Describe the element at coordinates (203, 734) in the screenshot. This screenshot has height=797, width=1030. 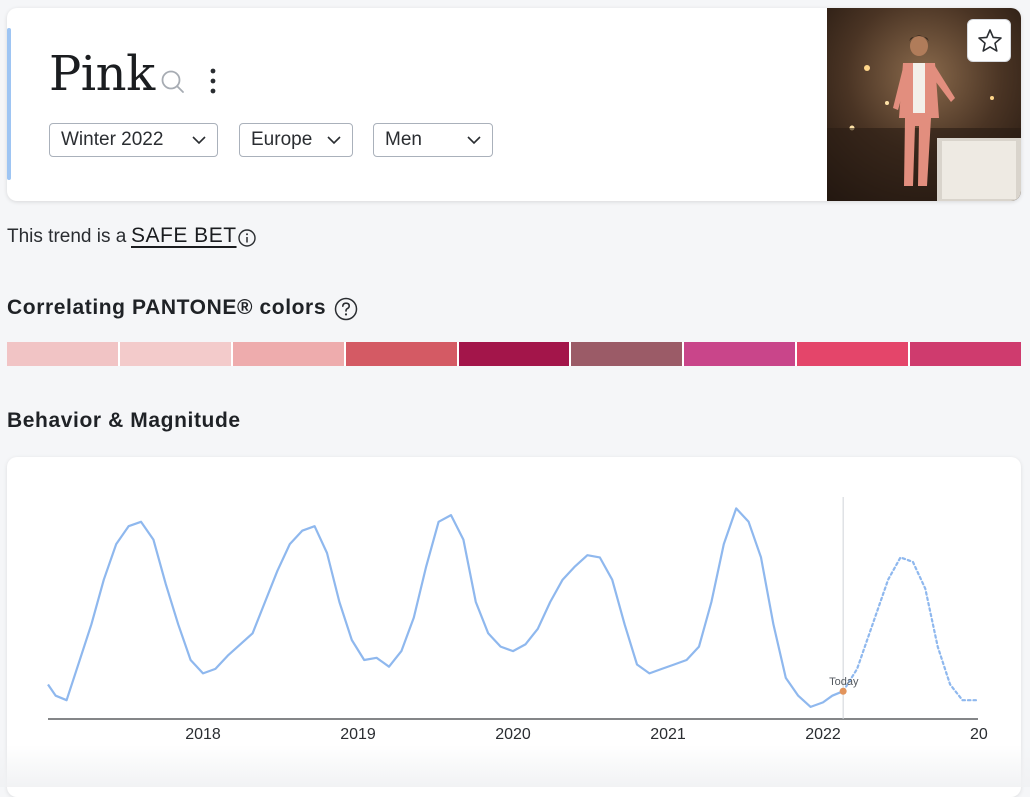
I see `x-tick-label: 2018` at that location.